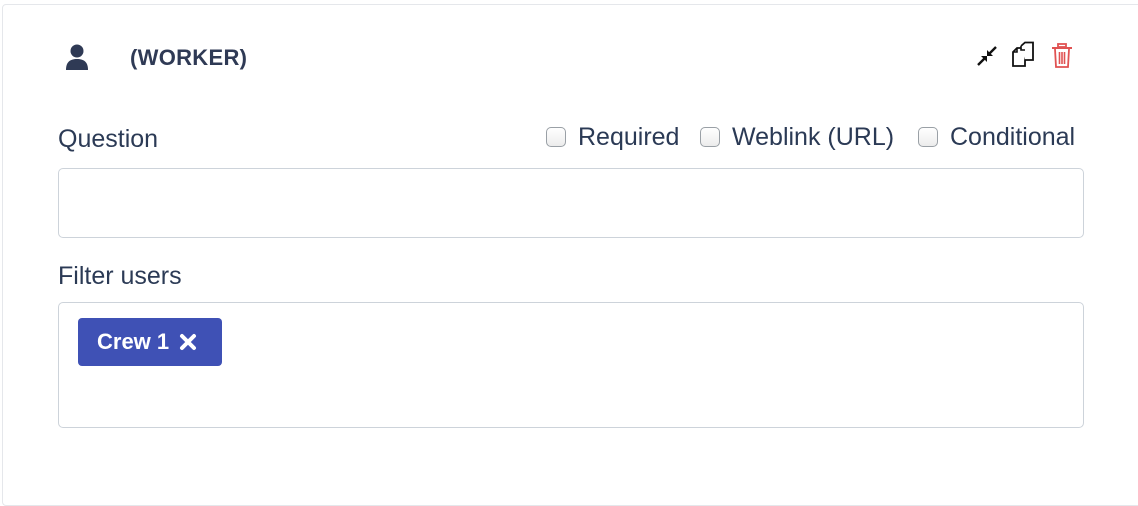 This screenshot has height=506, width=1138. Describe the element at coordinates (629, 136) in the screenshot. I see `required-label: Required` at that location.